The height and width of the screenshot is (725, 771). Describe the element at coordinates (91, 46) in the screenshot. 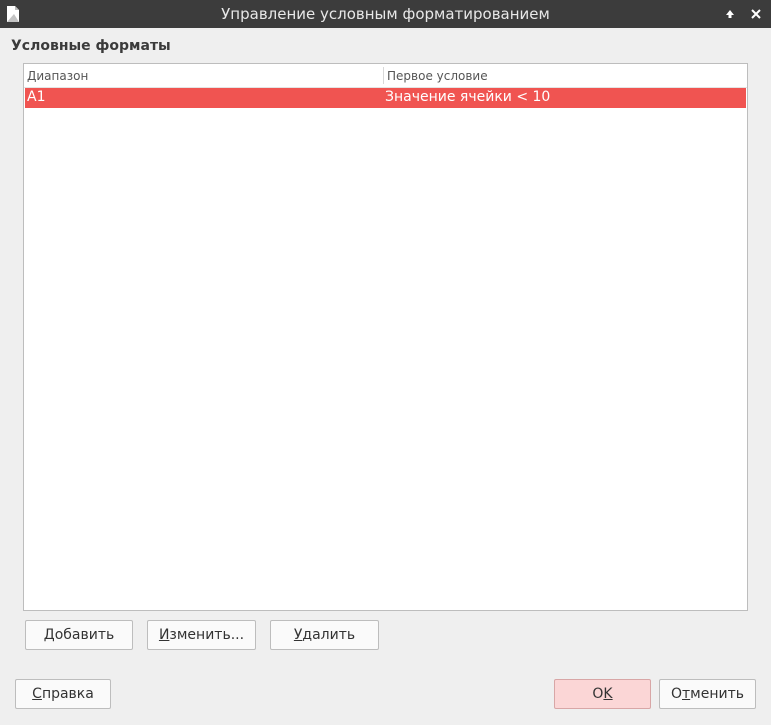

I see `section-title: Условные форматы` at that location.